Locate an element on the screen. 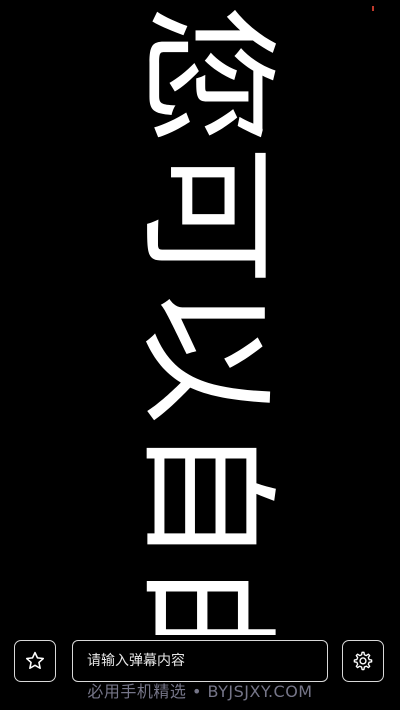 Image resolution: width=400 pixels, height=710 pixels. danmaku-input-field is located at coordinates (200, 661).